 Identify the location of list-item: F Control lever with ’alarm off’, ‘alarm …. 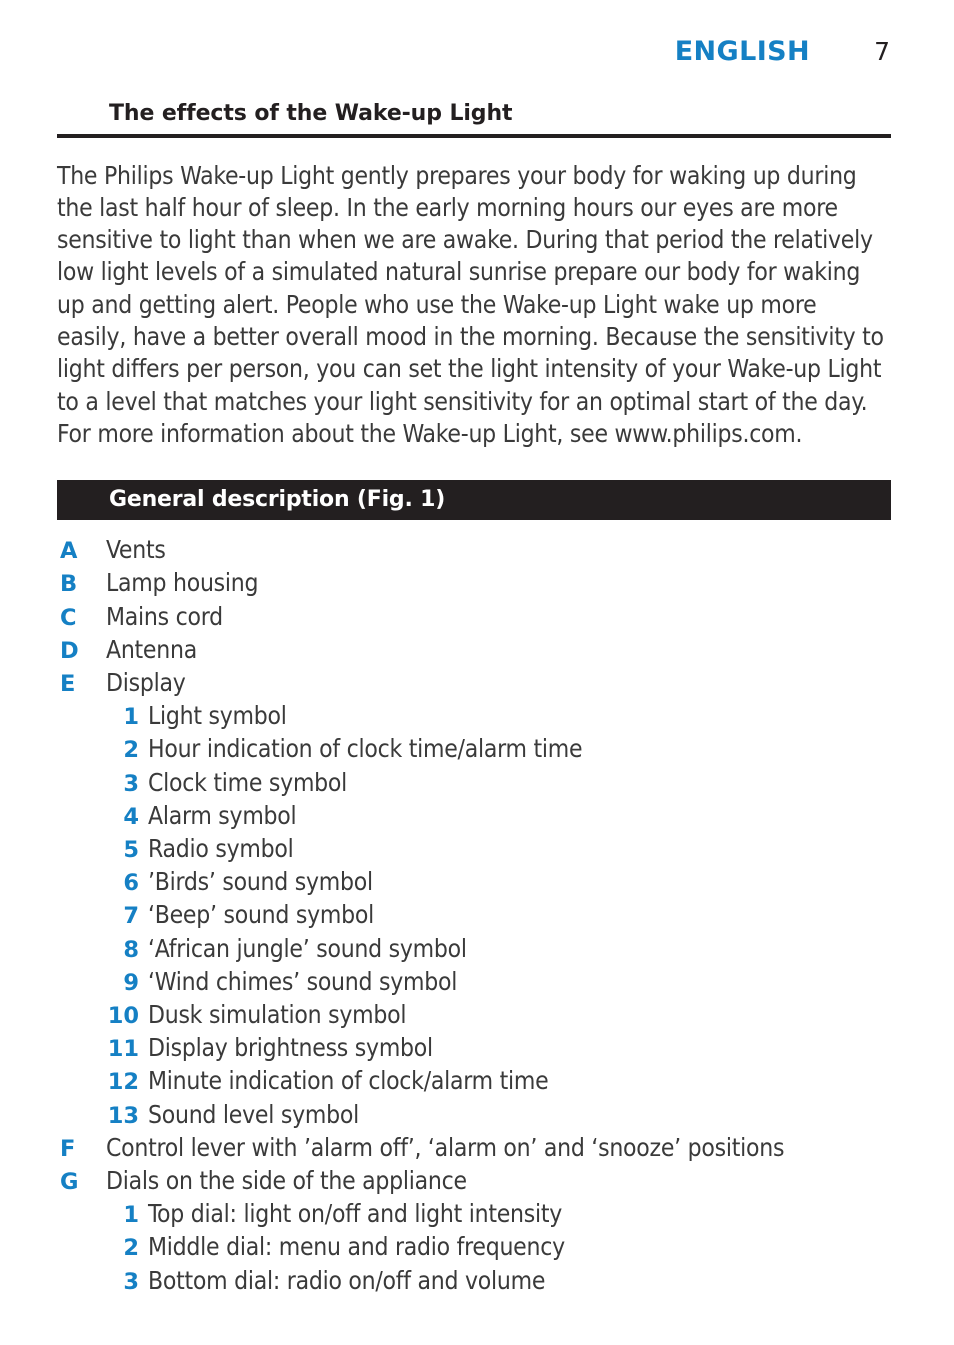
(474, 1148).